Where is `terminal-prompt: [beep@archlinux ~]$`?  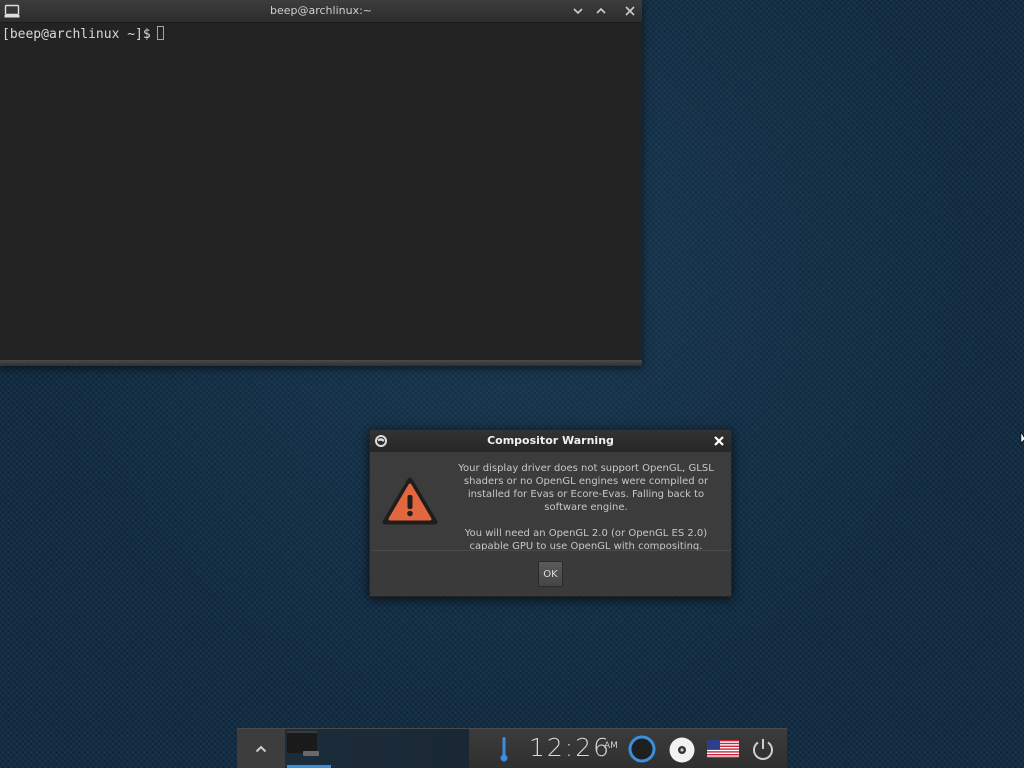 terminal-prompt: [beep@archlinux ~]$ is located at coordinates (76, 34).